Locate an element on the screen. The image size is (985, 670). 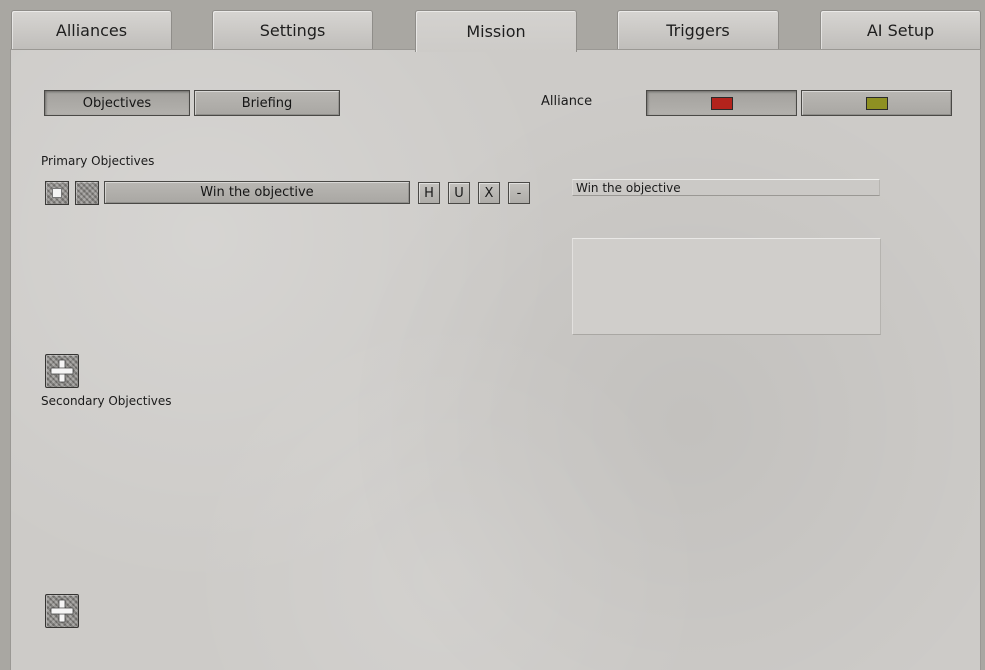
tab-mission: Mission is located at coordinates (496, 31).